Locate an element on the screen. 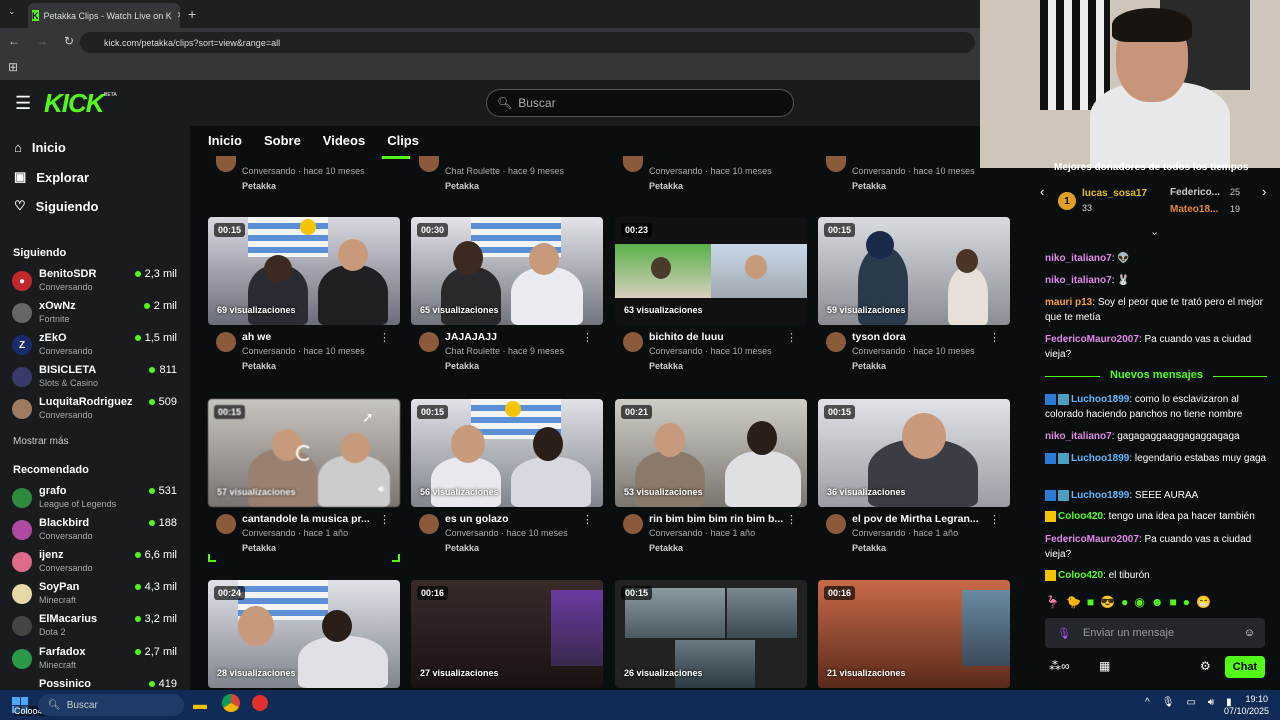 This screenshot has width=1280, height=720. tab-inicio: Inicio is located at coordinates (225, 140).